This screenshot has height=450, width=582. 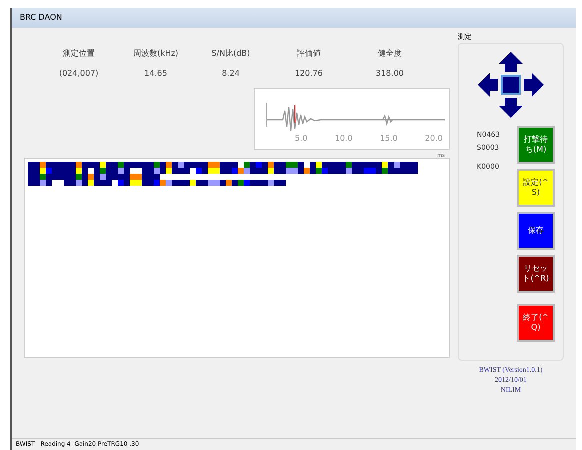 What do you see at coordinates (79, 74) in the screenshot?
I see `measurement-value: (024,007)` at bounding box center [79, 74].